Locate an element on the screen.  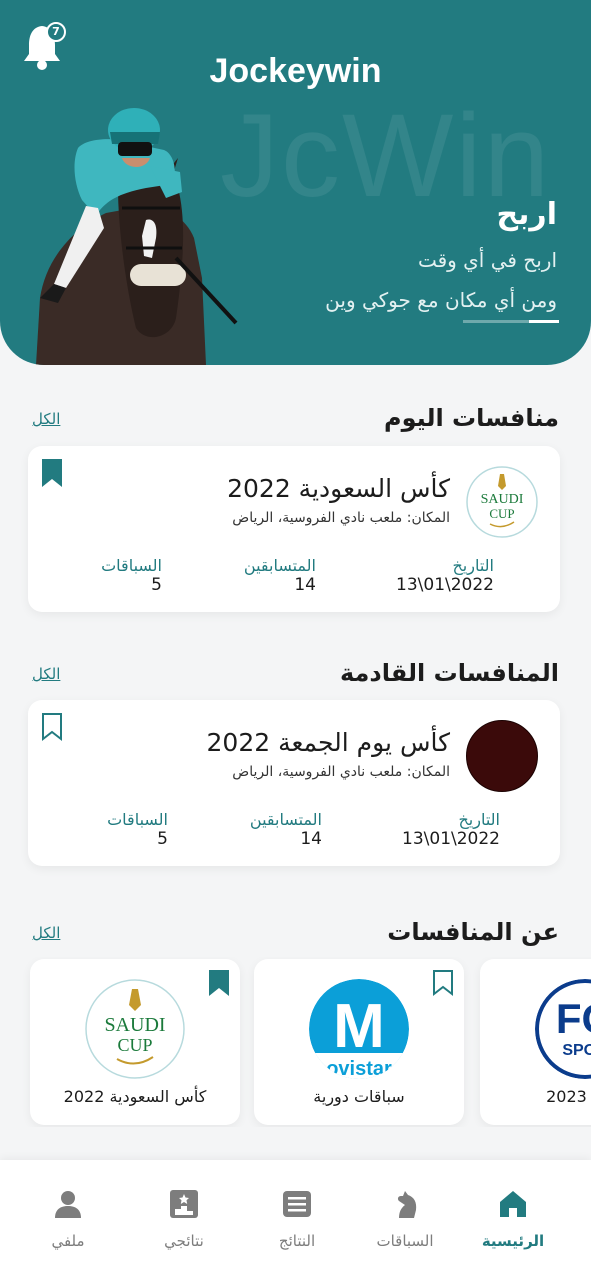
movistar-logo-mark: M is located at coordinates (359, 1026).